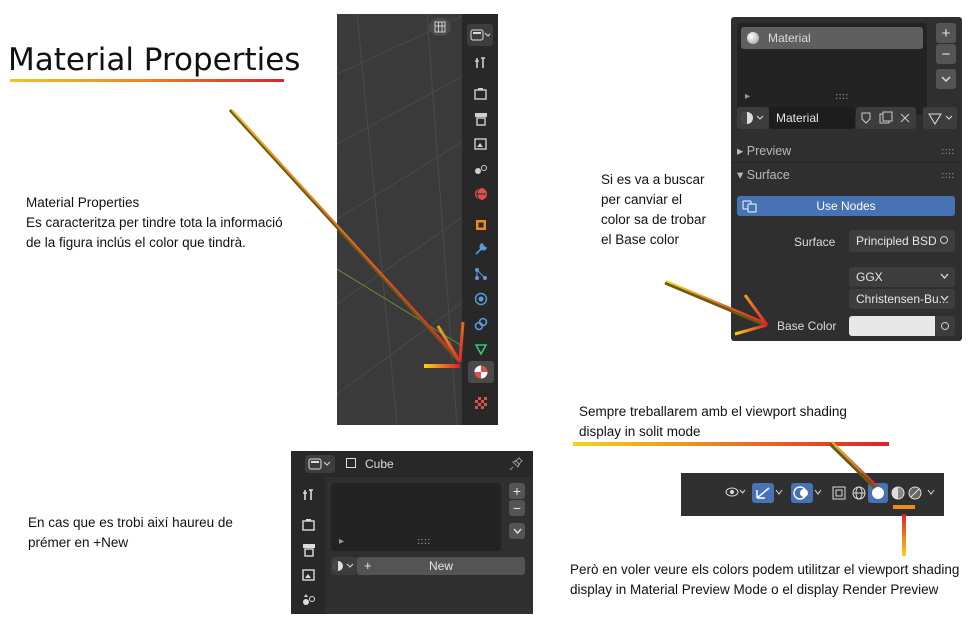  I want to click on use-nodes-label: Use Nodes, so click(846, 206).